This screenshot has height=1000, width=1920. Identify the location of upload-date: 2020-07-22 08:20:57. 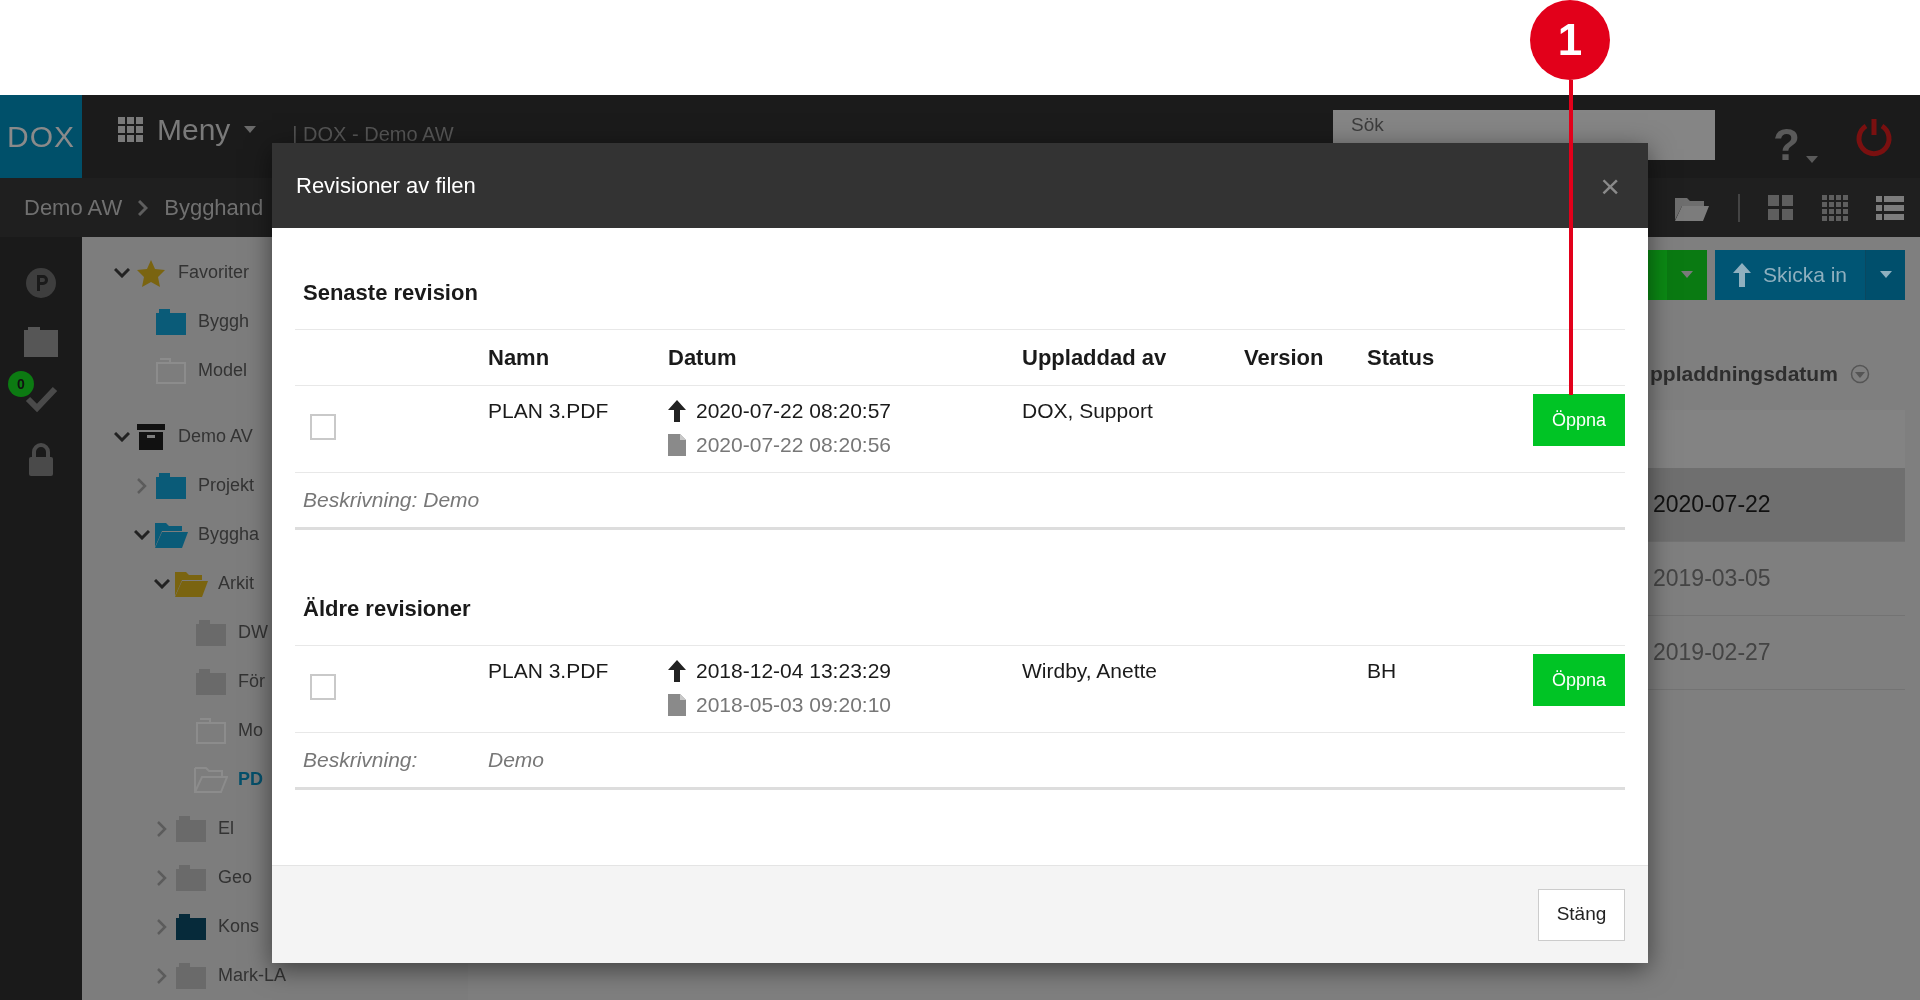
(793, 411).